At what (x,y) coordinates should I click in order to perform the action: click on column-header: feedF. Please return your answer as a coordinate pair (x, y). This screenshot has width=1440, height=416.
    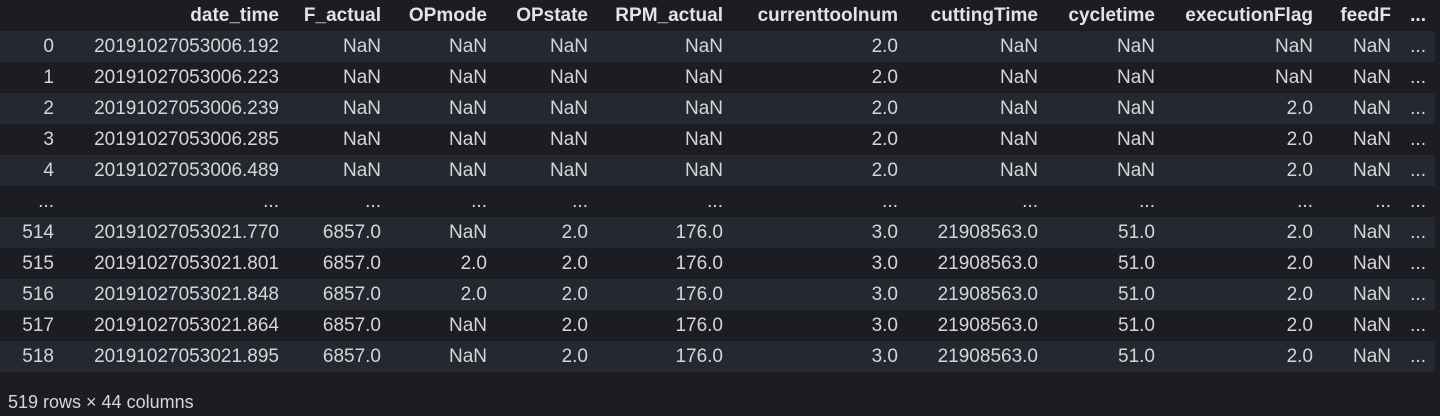
    Looking at the image, I should click on (1365, 15).